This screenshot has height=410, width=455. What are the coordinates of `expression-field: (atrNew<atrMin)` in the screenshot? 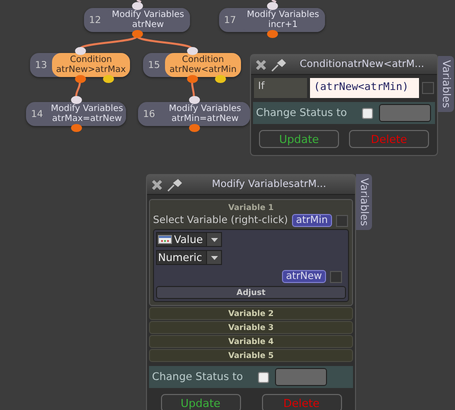 It's located at (364, 88).